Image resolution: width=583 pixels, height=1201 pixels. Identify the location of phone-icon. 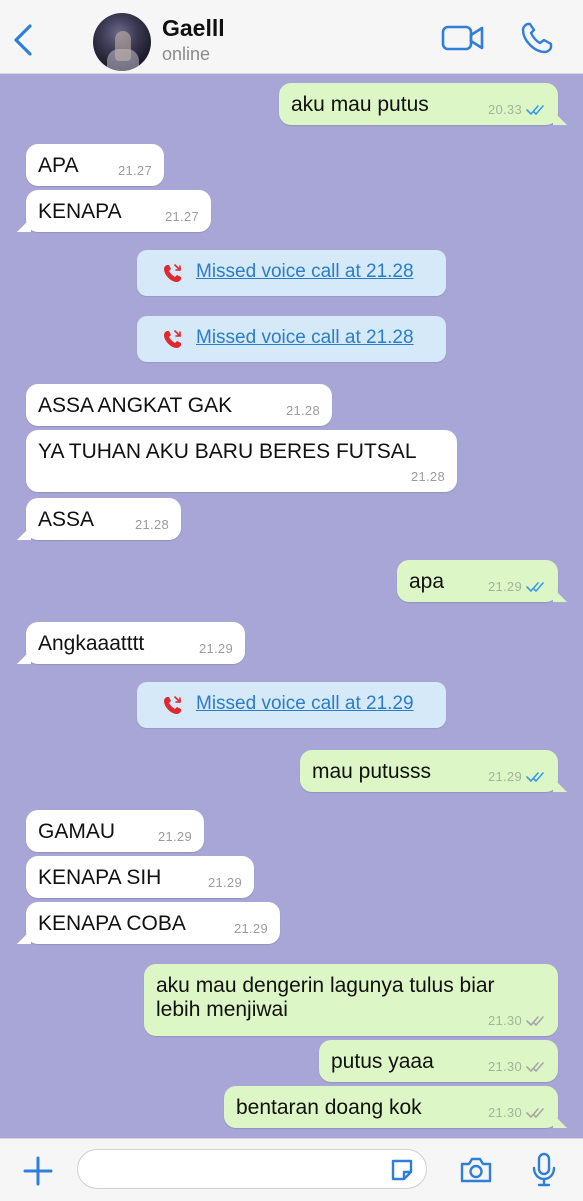
(537, 38).